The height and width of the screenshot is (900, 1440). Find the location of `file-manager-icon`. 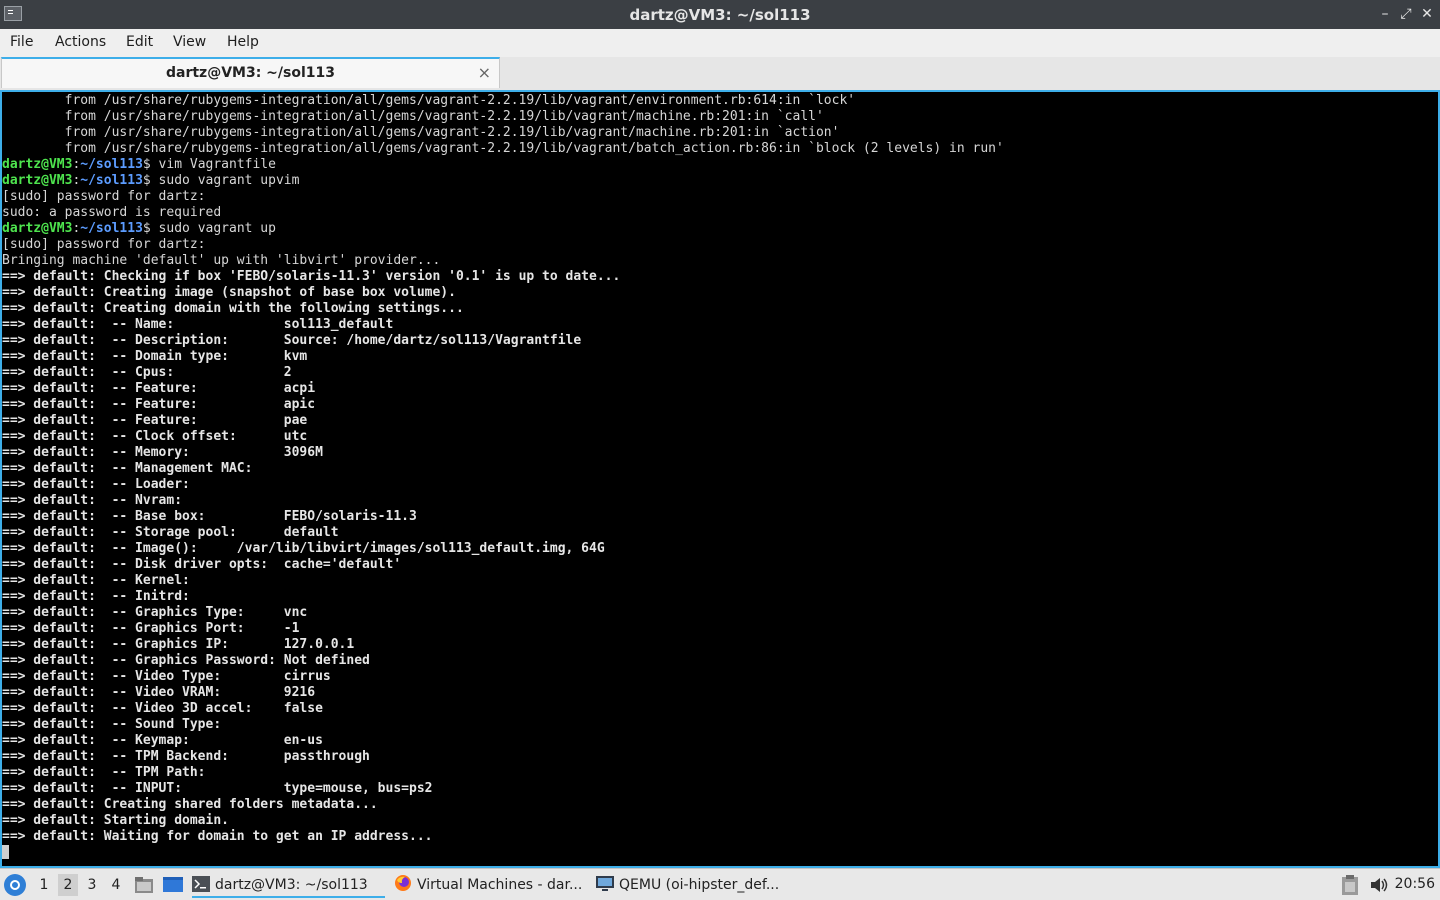

file-manager-icon is located at coordinates (144, 884).